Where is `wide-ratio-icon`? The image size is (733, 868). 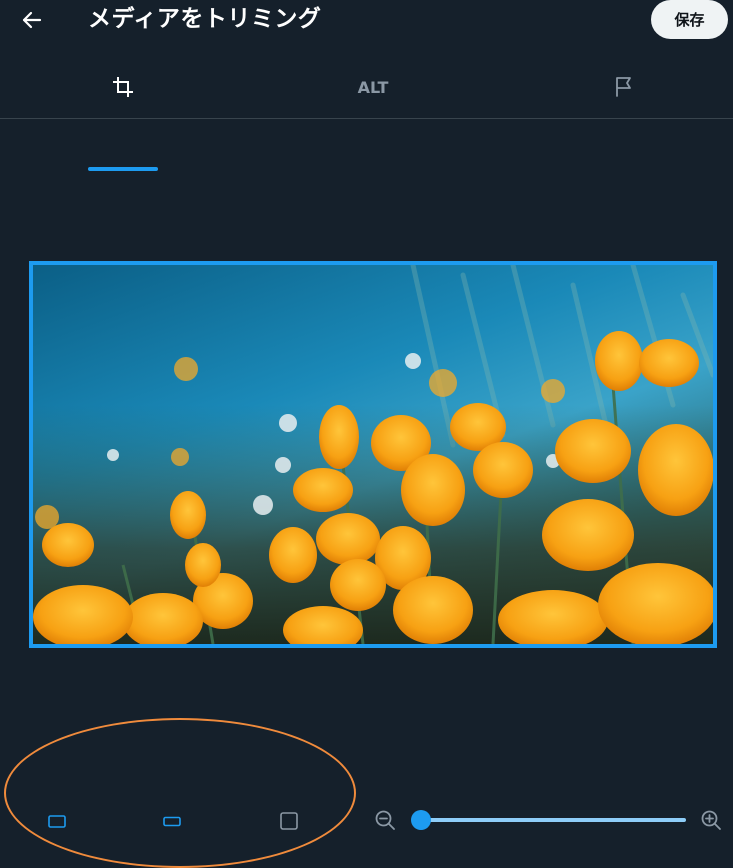
wide-ratio-icon is located at coordinates (172, 821).